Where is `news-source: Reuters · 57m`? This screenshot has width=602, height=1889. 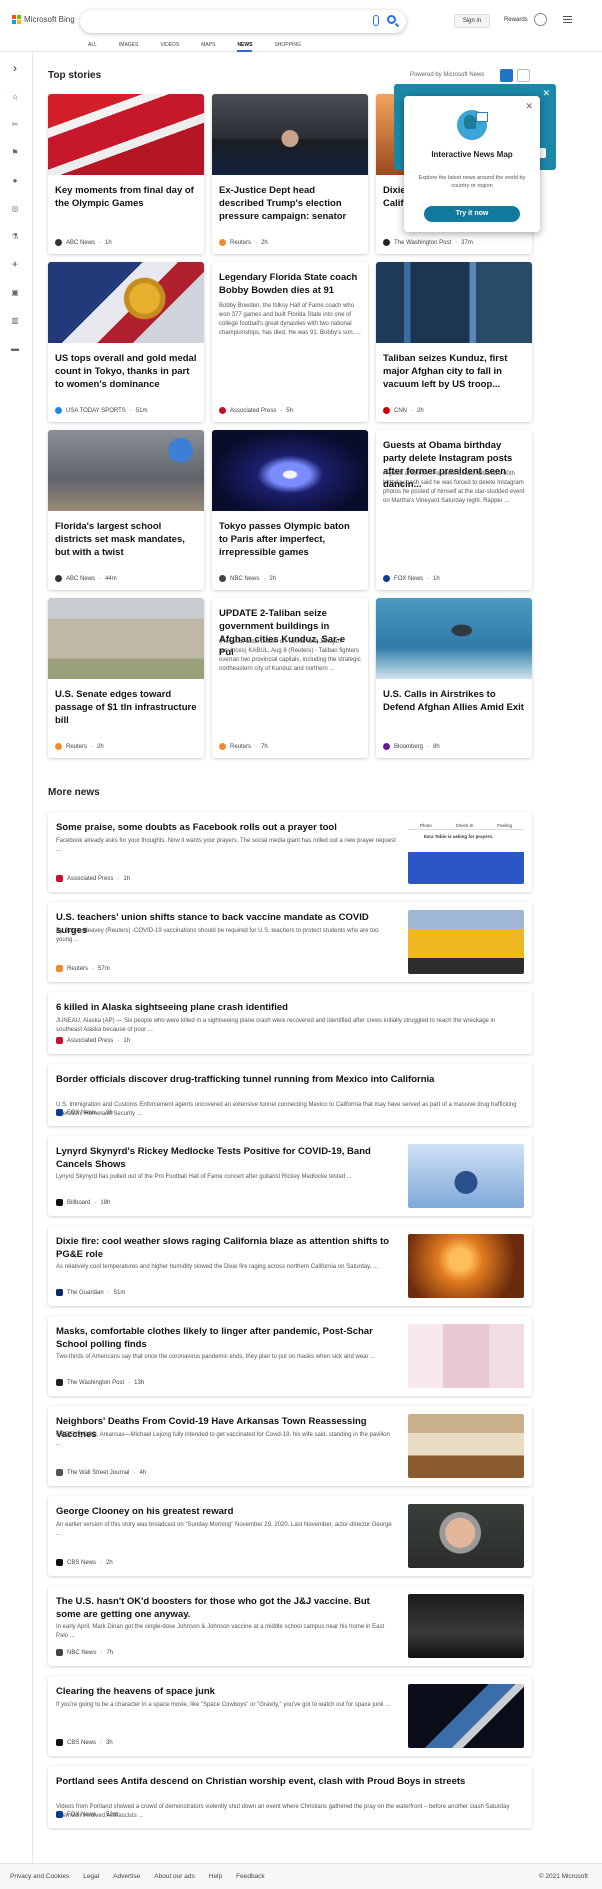 news-source: Reuters · 57m is located at coordinates (83, 968).